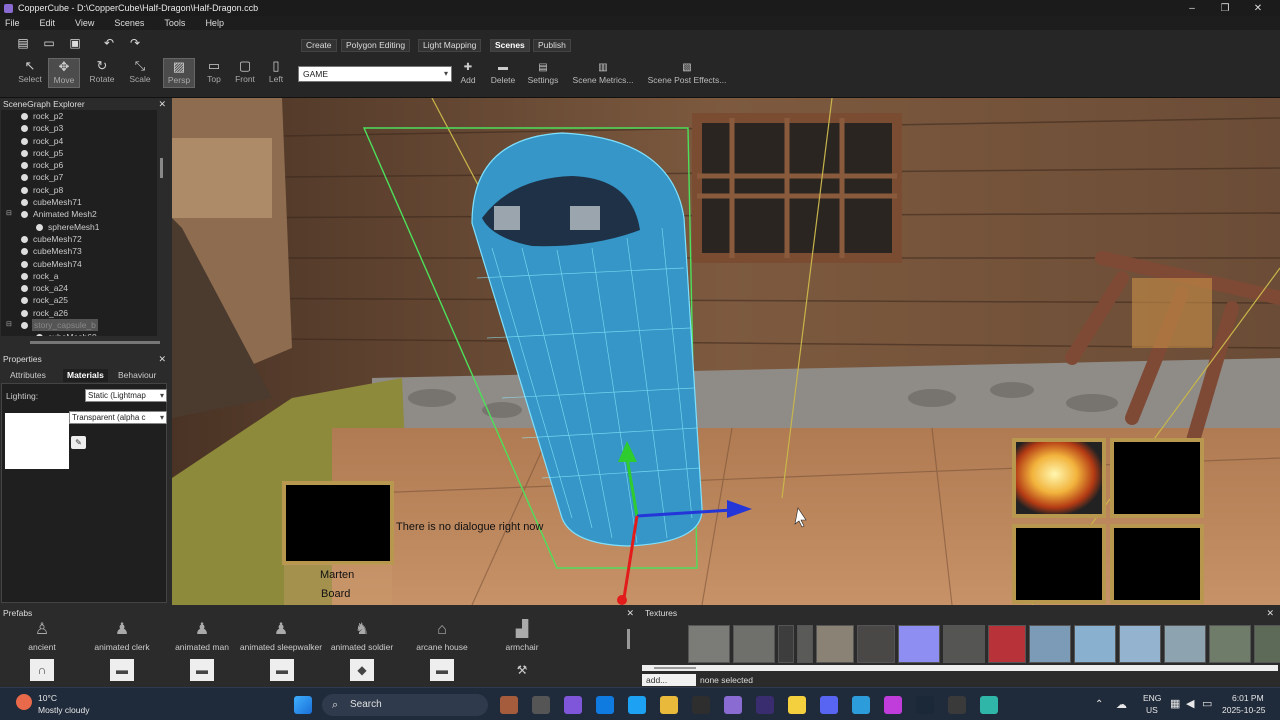 Image resolution: width=1280 pixels, height=720 pixels. Describe the element at coordinates (405, 705) in the screenshot. I see `taskbar-search: ⌕ Search` at that location.